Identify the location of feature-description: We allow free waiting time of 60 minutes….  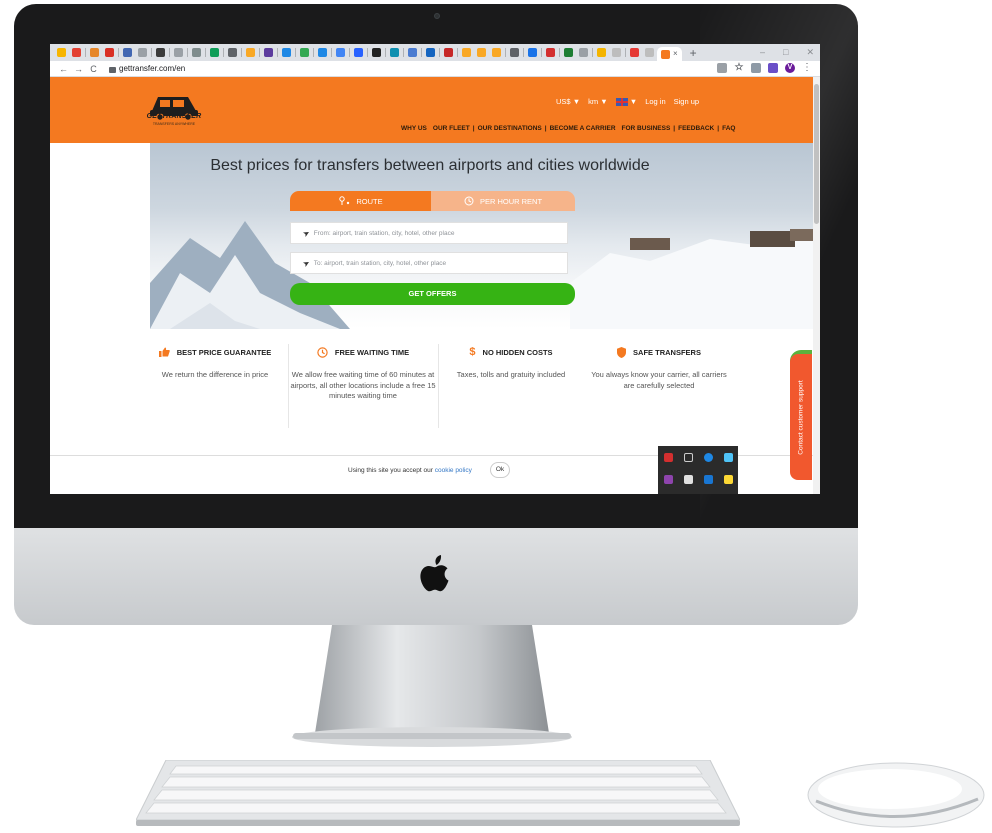
(363, 385).